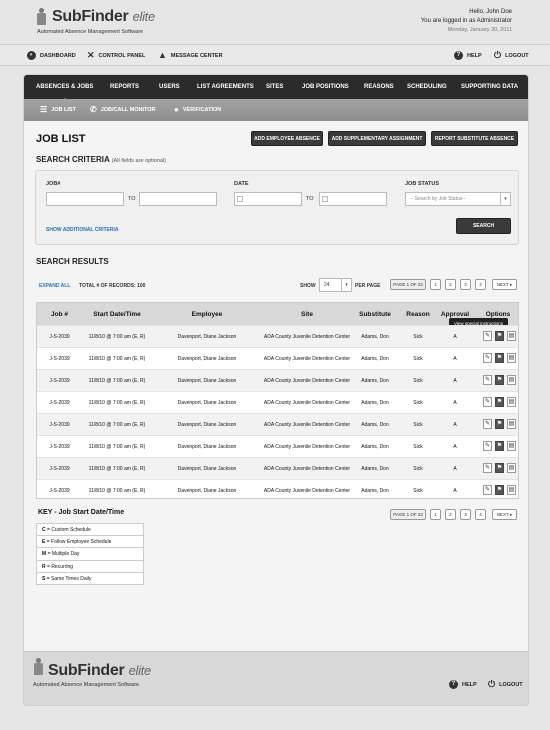 This screenshot has width=550, height=730. What do you see at coordinates (377, 138) in the screenshot?
I see `add-supplementary-assignment-button: ADD SUPPLEMENTARY ASSIGNMENT` at bounding box center [377, 138].